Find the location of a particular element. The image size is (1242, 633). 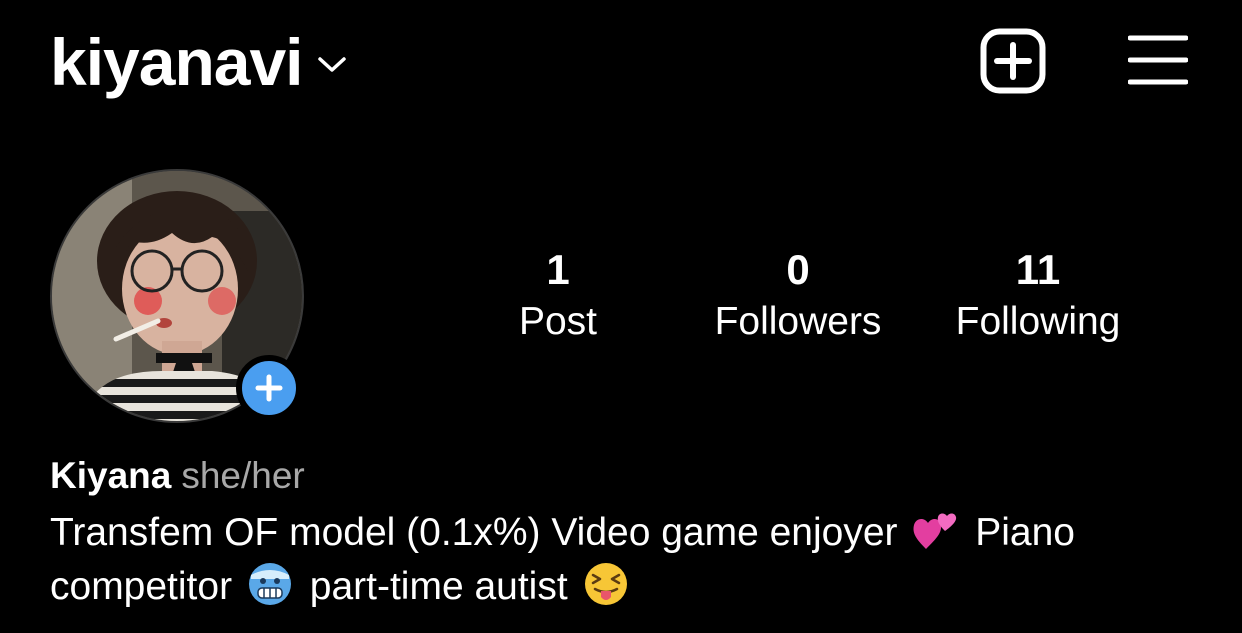

bio-line-2: competitor part-time autist is located at coordinates (630, 587).